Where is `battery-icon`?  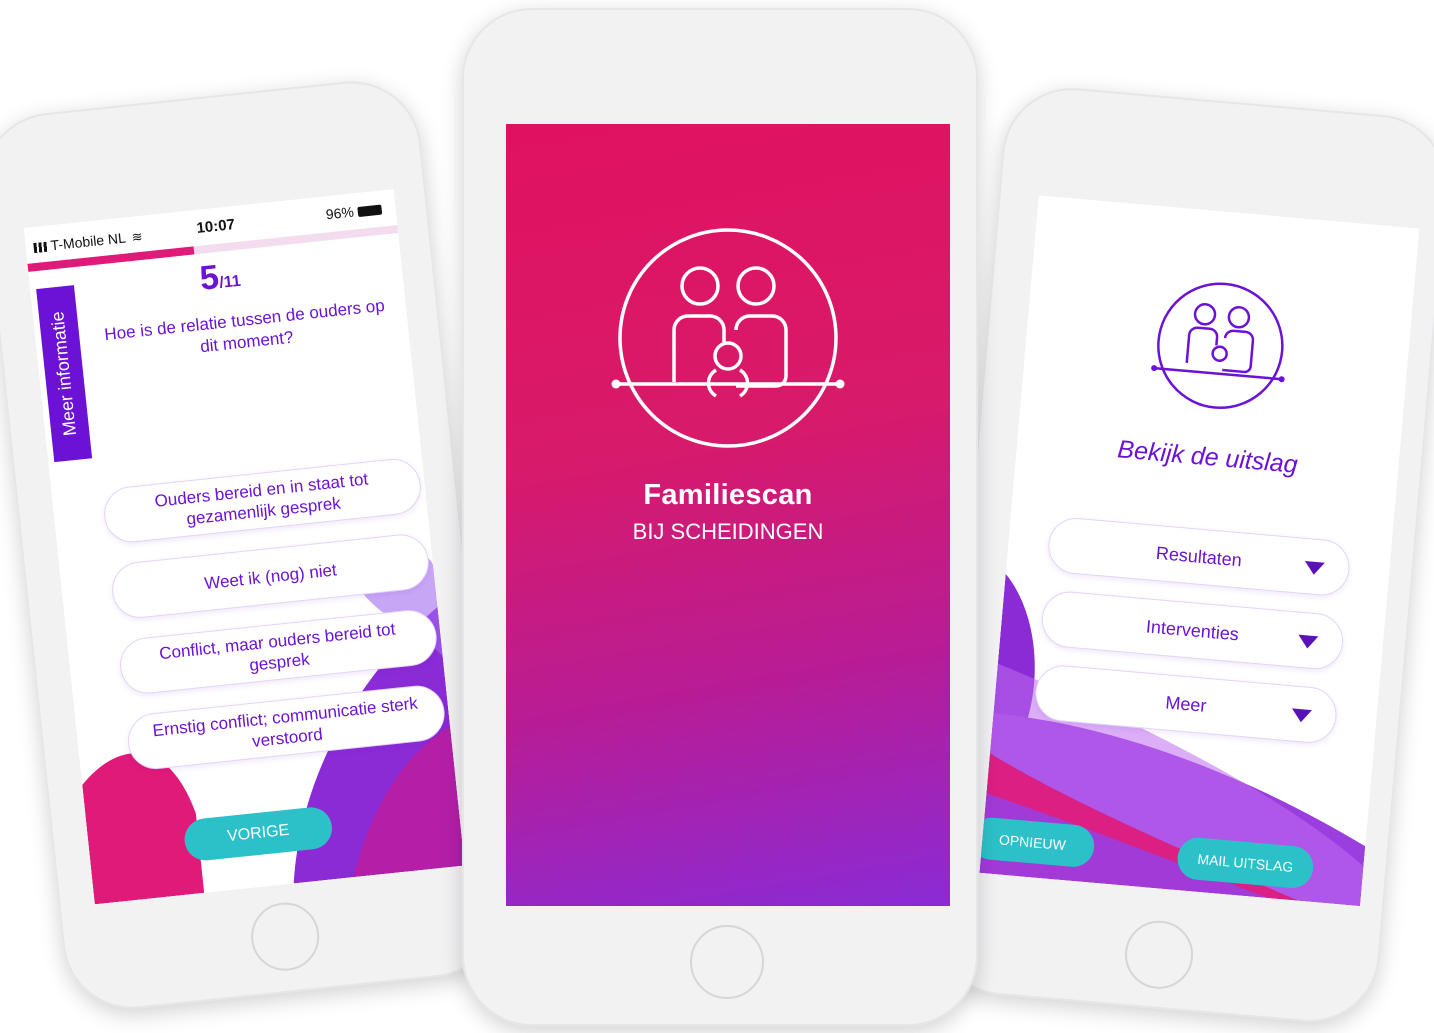
battery-icon is located at coordinates (370, 211).